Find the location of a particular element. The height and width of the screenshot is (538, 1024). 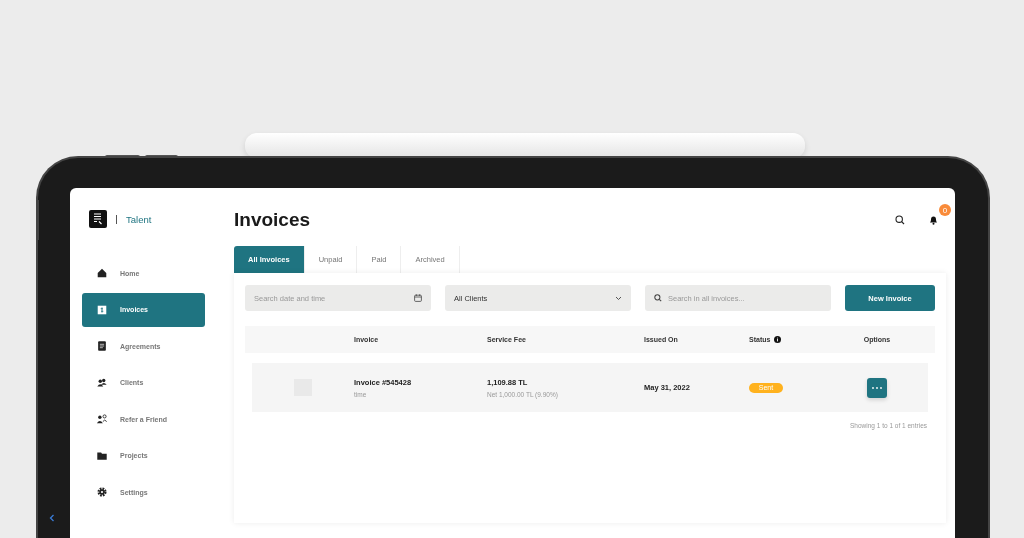

options-button is located at coordinates (877, 387).